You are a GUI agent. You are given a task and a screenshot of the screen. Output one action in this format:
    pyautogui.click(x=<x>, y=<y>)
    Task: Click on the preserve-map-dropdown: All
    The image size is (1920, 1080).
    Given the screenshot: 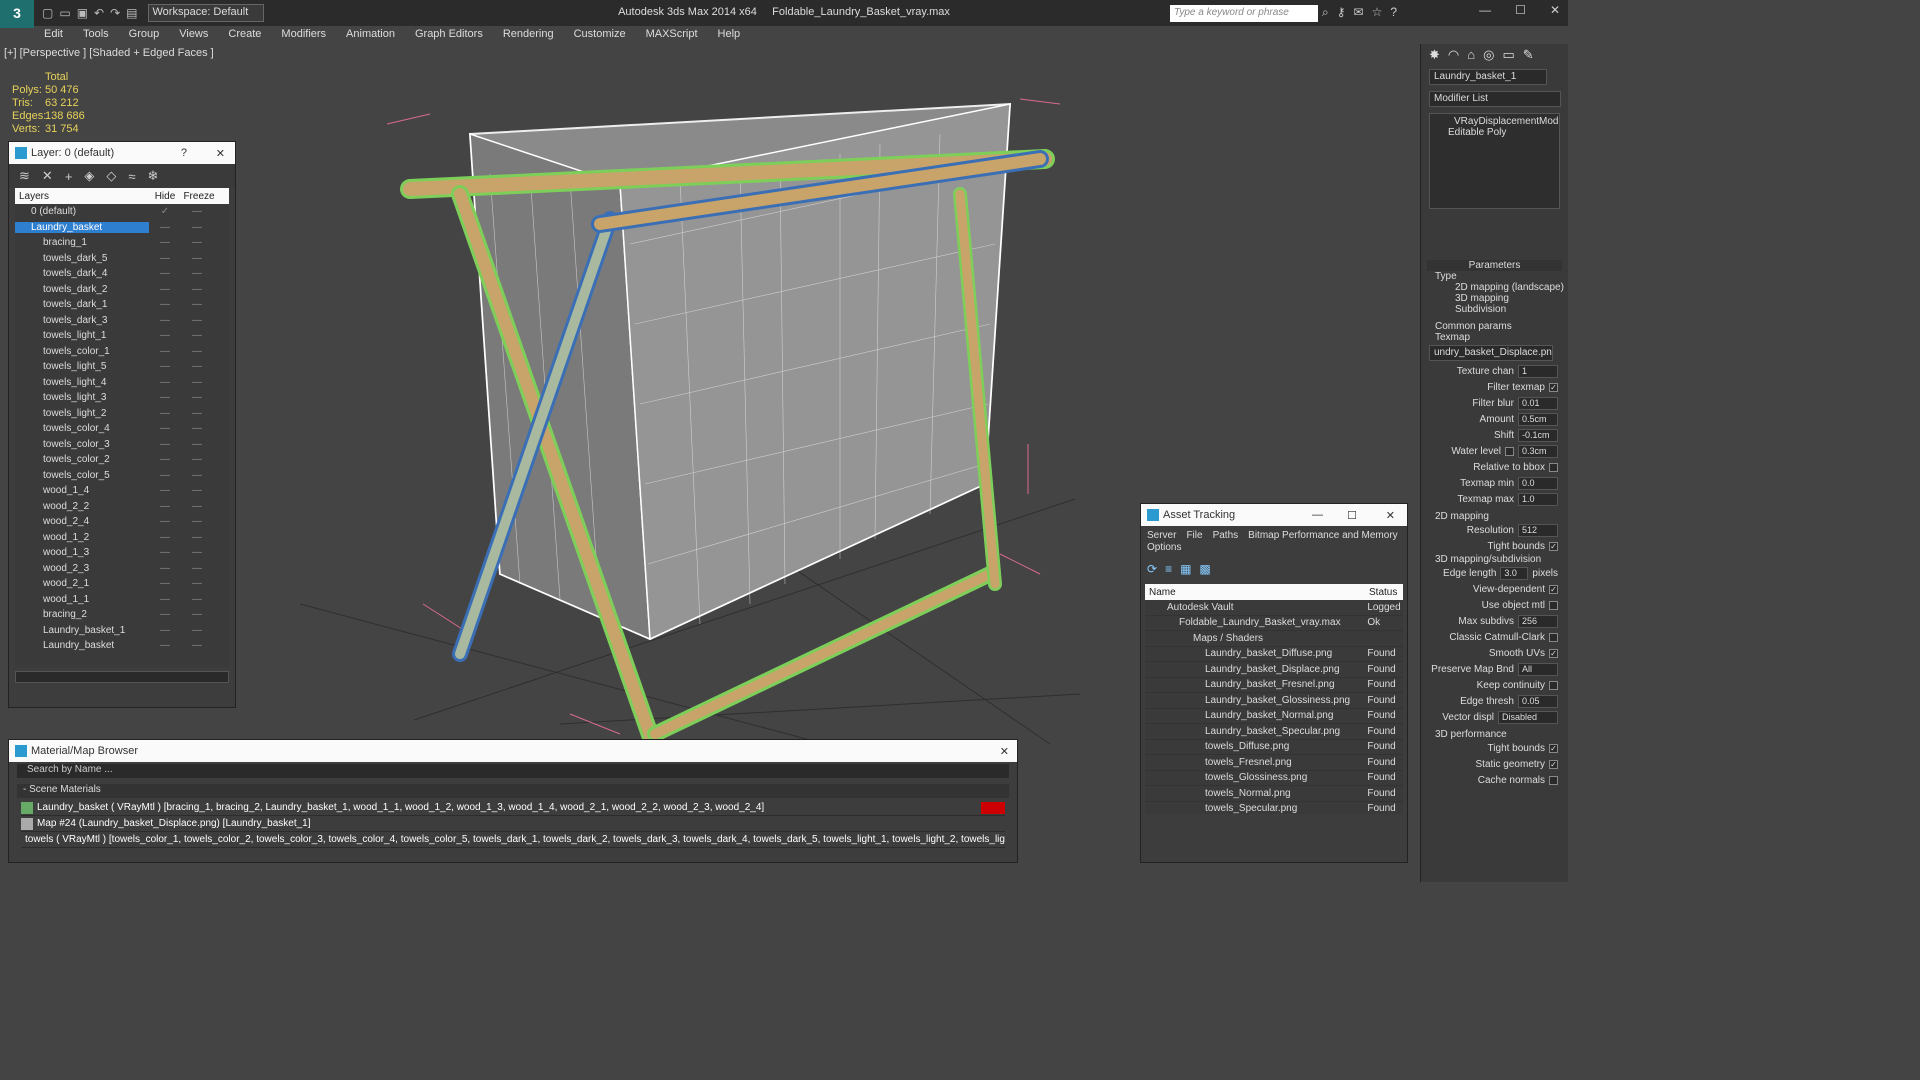 What is the action you would take?
    pyautogui.click(x=1538, y=669)
    